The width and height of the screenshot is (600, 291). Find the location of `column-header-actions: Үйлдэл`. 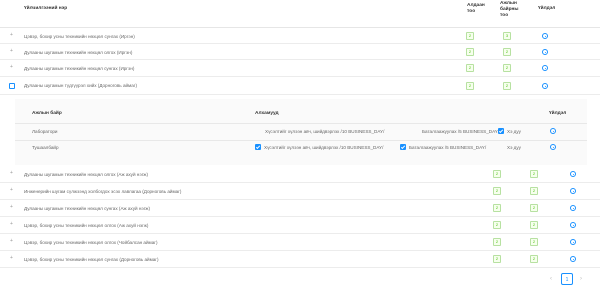

column-header-actions: Үйлдэл is located at coordinates (547, 8).